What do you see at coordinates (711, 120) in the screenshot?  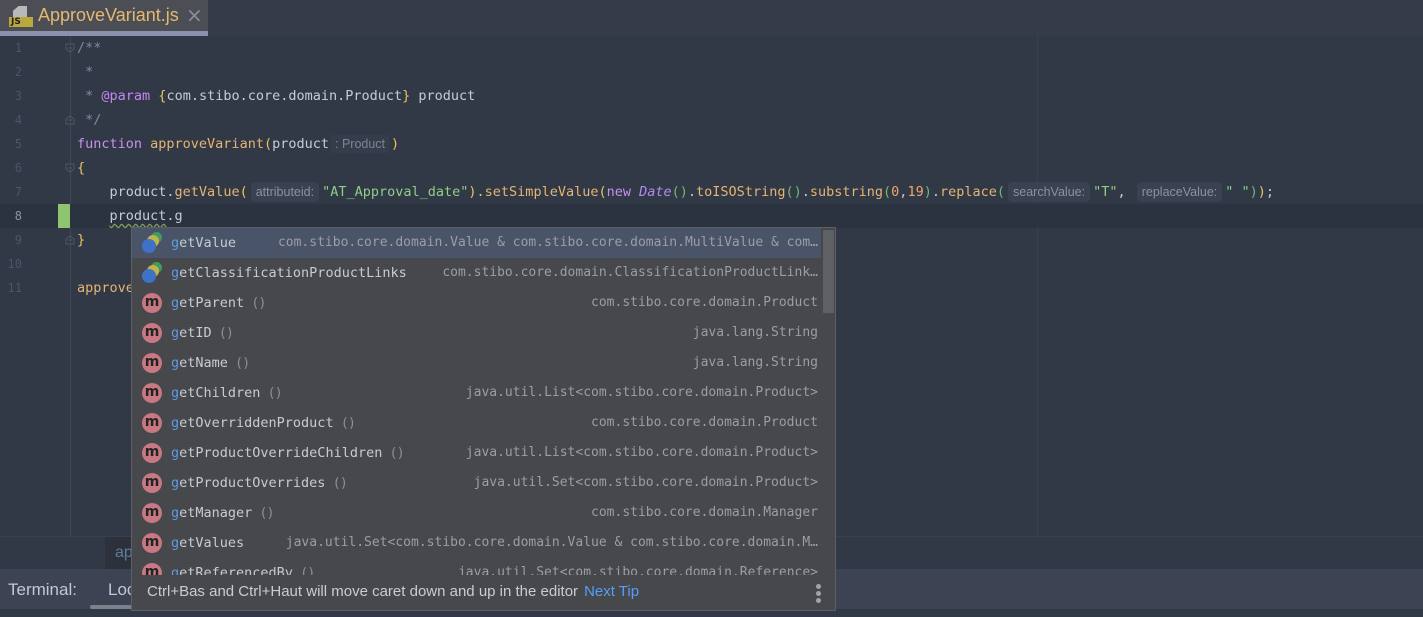 I see `code-line-4: 4 */` at bounding box center [711, 120].